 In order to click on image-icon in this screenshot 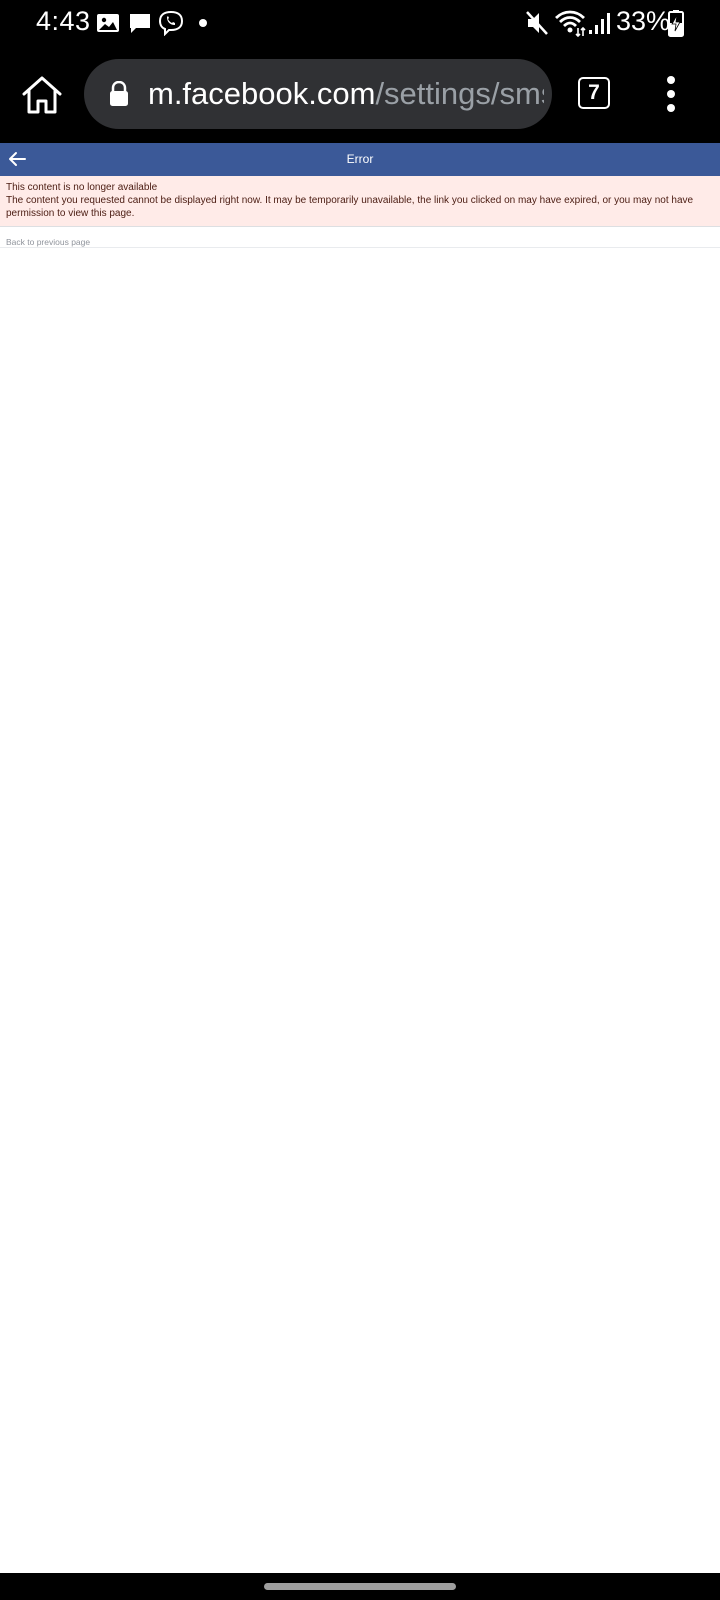, I will do `click(108, 23)`.